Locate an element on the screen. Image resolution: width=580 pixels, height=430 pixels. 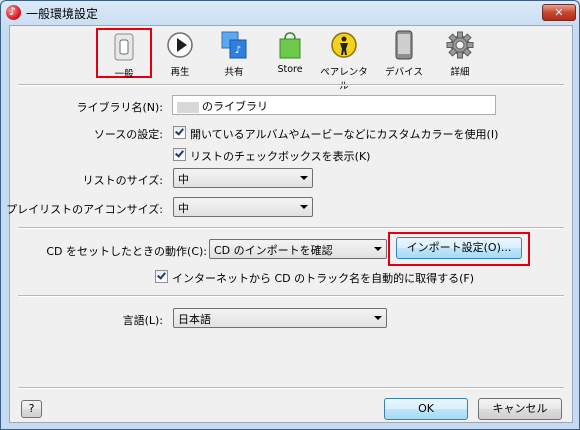
tab-parental: ペアレンタル is located at coordinates (344, 60).